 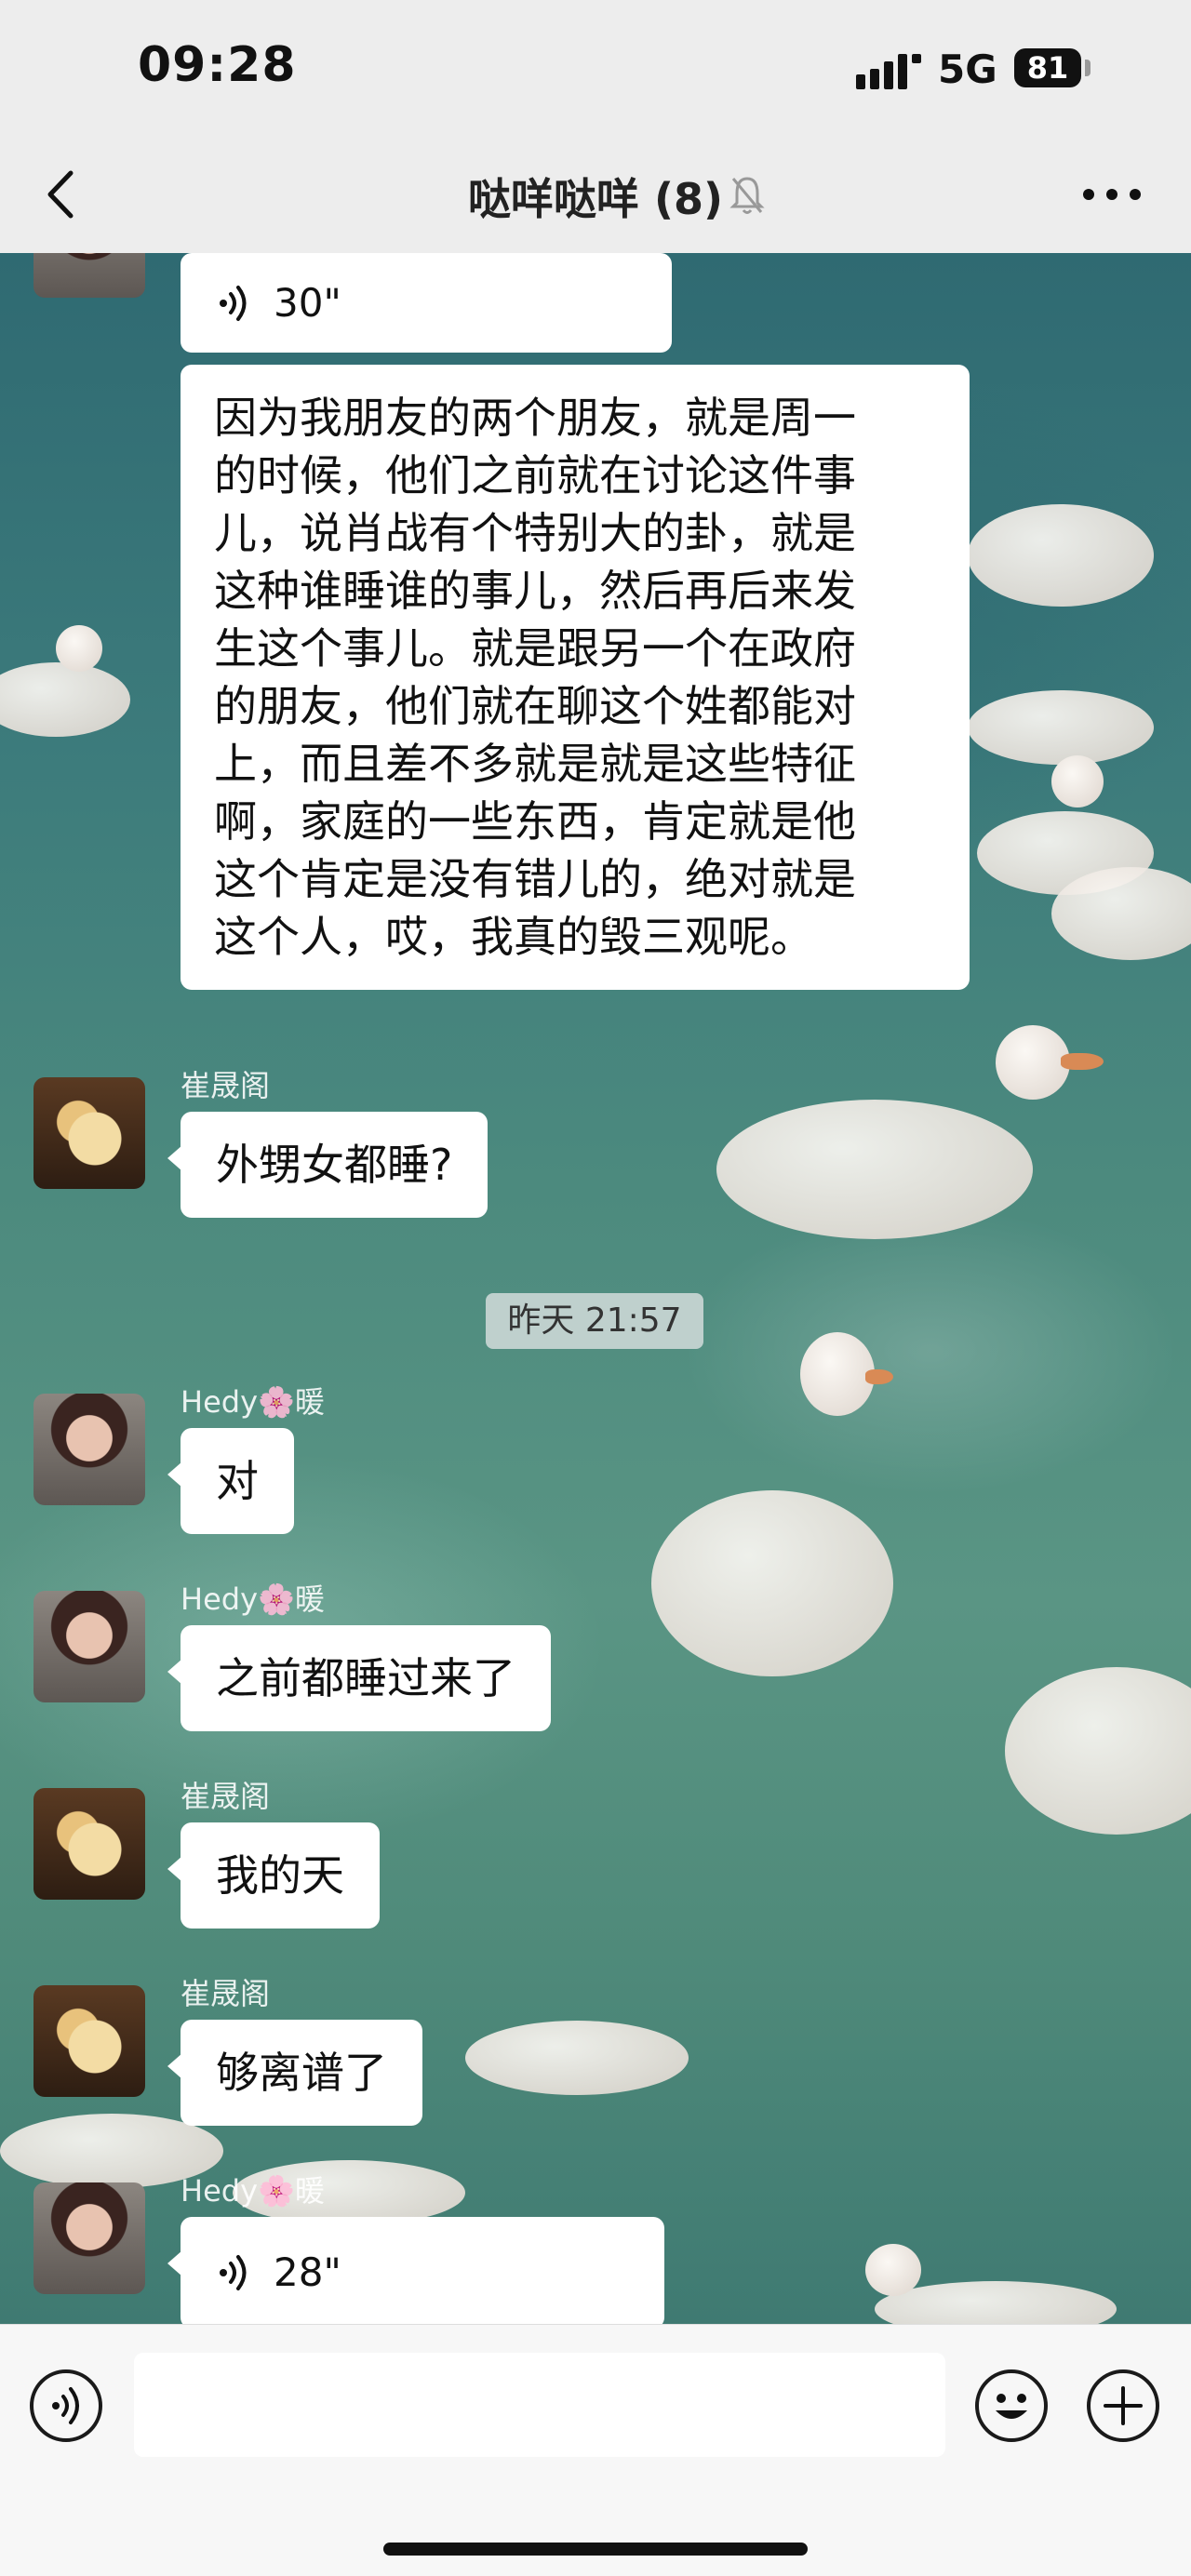 I want to click on voice-message: 30", so click(x=426, y=303).